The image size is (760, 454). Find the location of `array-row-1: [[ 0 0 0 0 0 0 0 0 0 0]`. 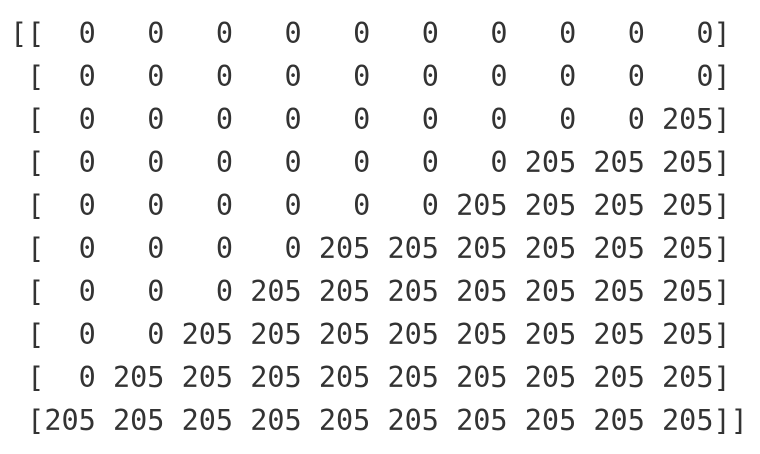

array-row-1: [[ 0 0 0 0 0 0 0 0 0 0] is located at coordinates (370, 33).